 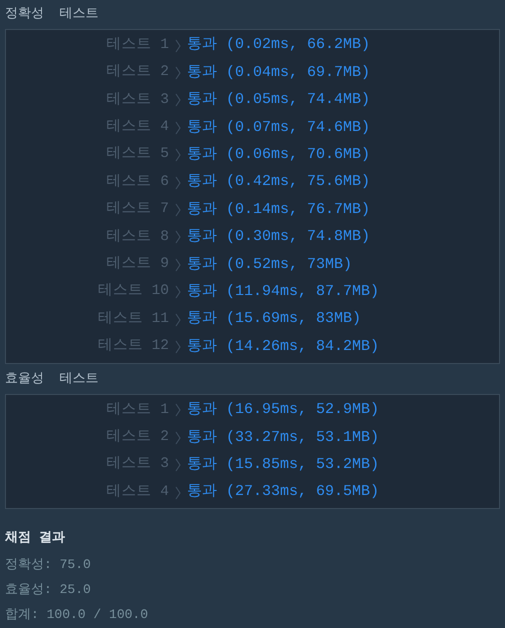 What do you see at coordinates (278, 210) in the screenshot?
I see `test-result: 통과 (0.14ms, 76.7MB)` at bounding box center [278, 210].